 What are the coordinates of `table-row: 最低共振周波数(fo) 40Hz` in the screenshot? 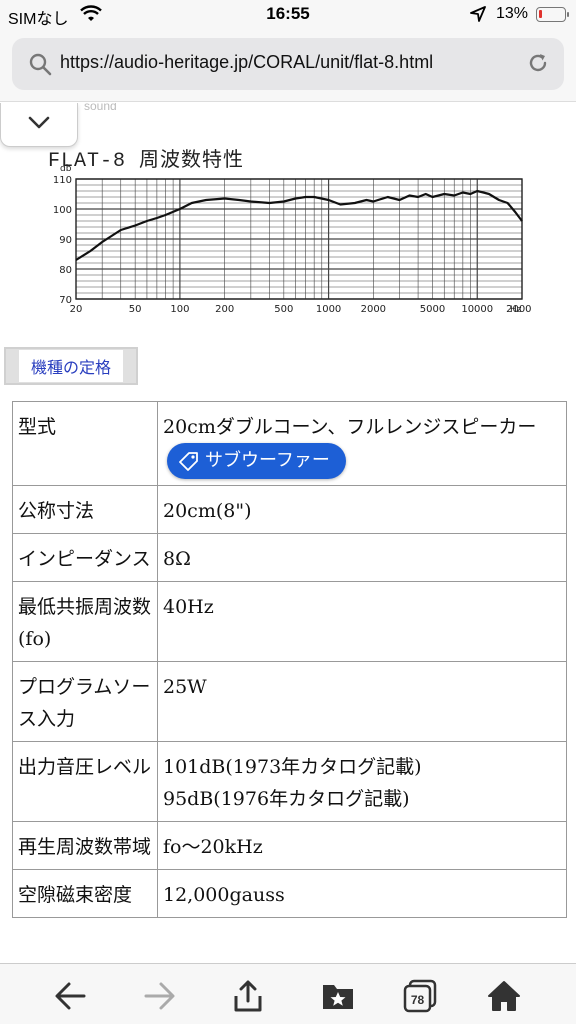 It's located at (289, 621).